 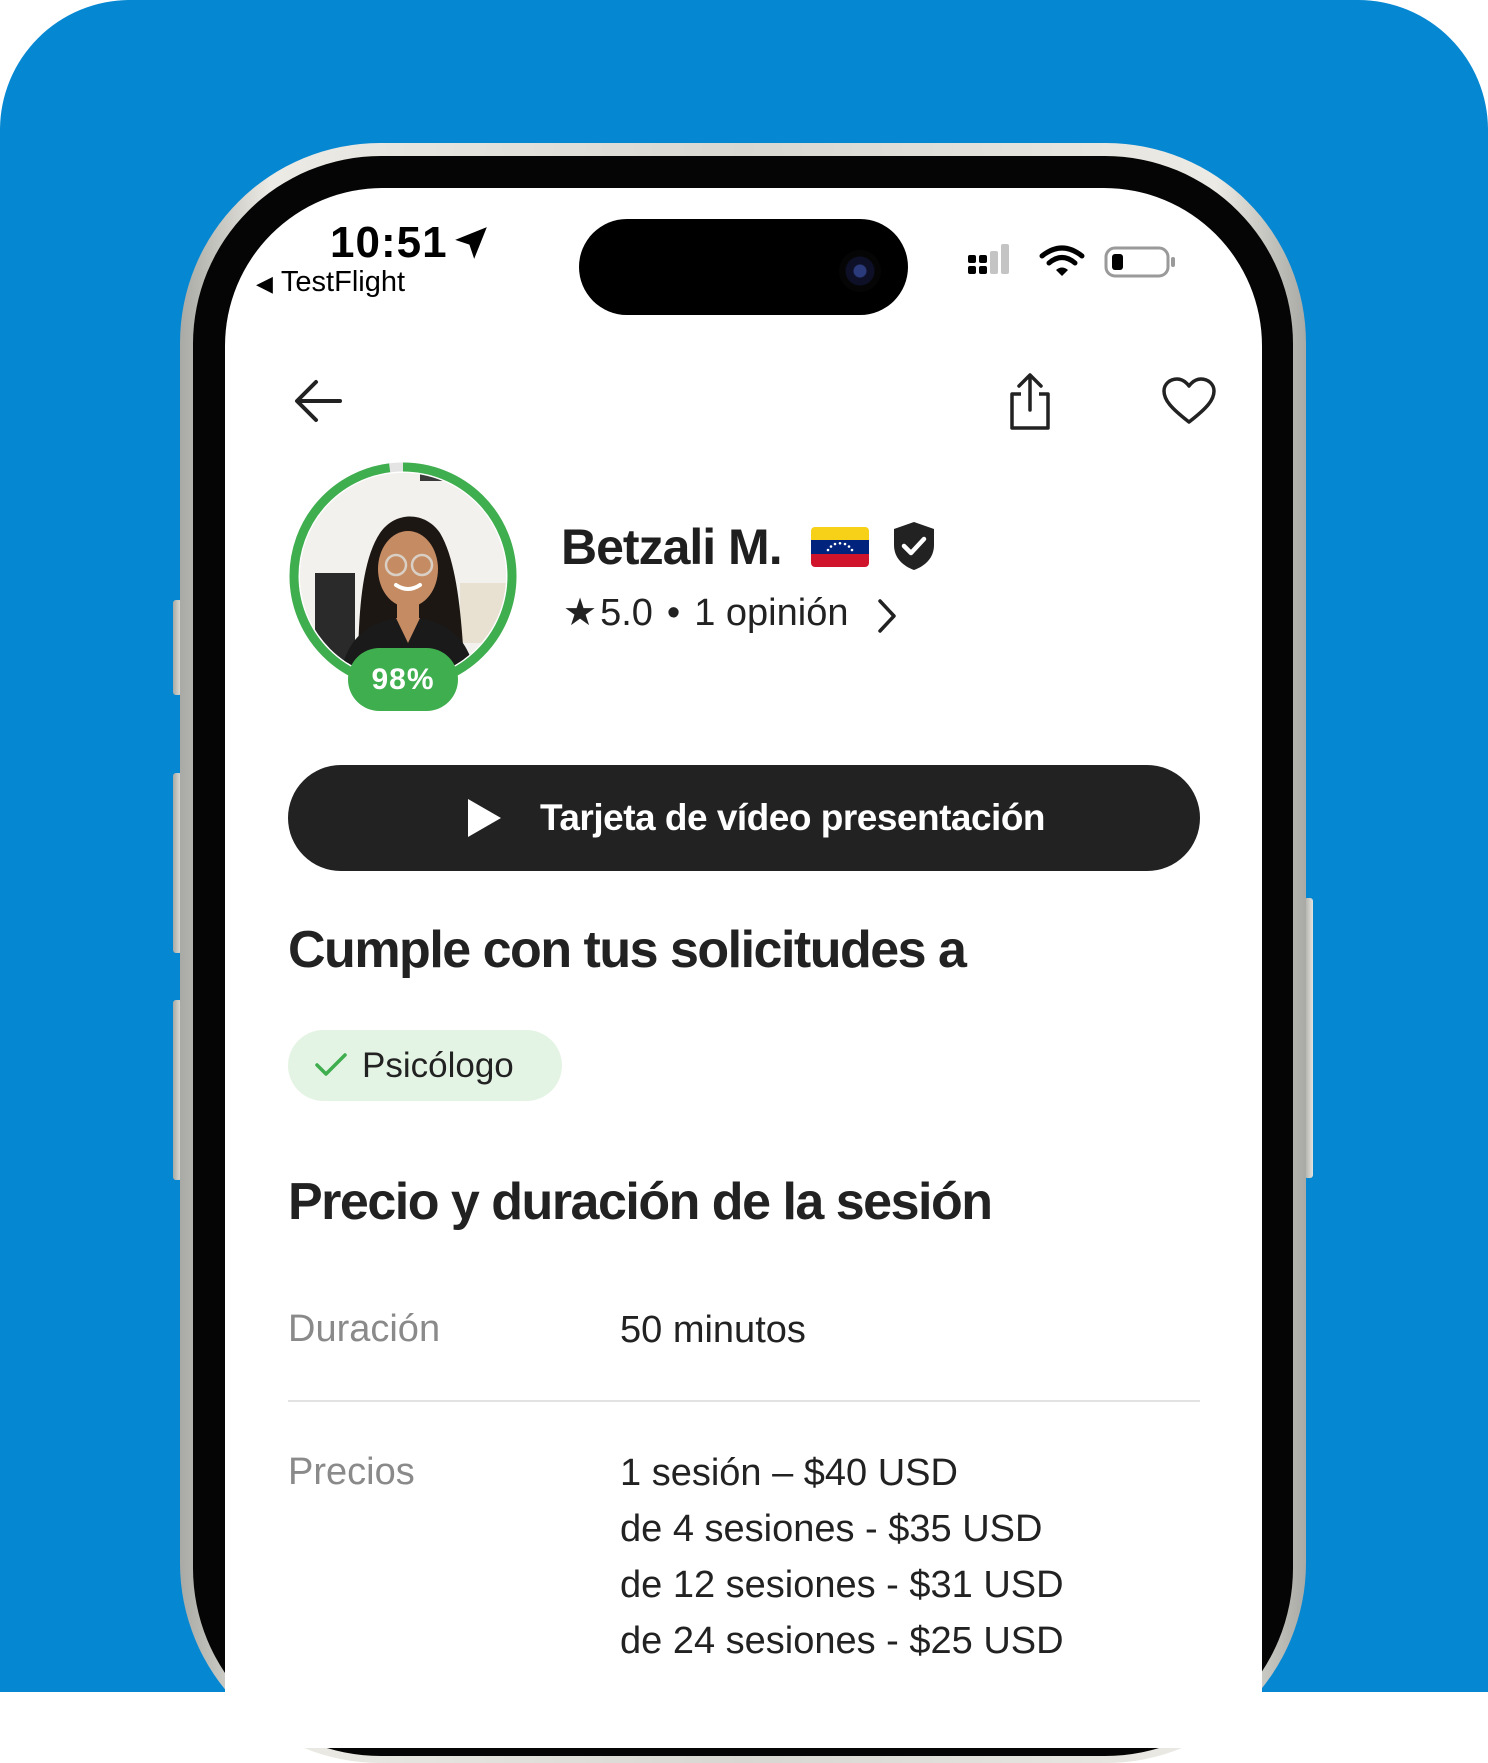 What do you see at coordinates (484, 818) in the screenshot?
I see `play-icon` at bounding box center [484, 818].